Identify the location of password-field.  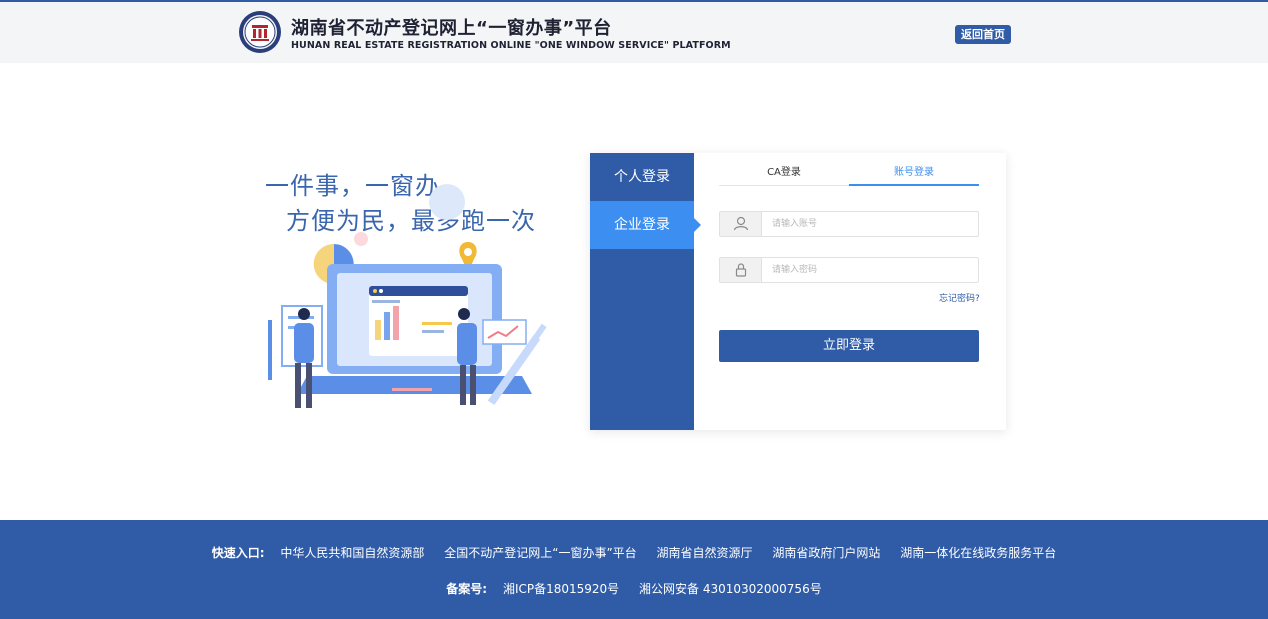
(849, 270).